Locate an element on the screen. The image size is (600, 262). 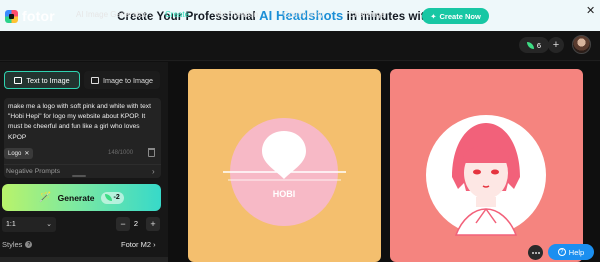
credit-cost-badge: -2 is located at coordinates (112, 197).